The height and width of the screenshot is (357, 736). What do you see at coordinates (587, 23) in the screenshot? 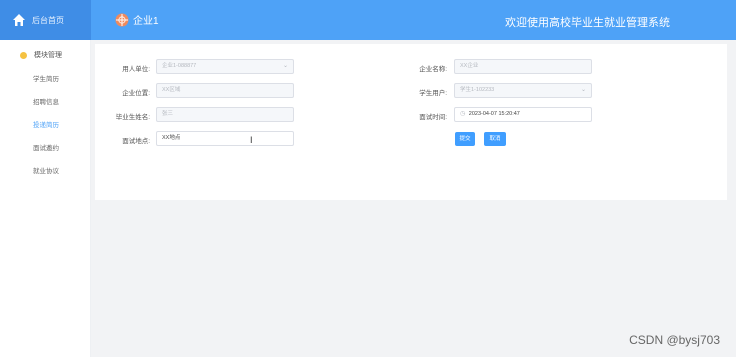
I see `system-title: 欢迎使用高校毕业生就业管理系统` at bounding box center [587, 23].